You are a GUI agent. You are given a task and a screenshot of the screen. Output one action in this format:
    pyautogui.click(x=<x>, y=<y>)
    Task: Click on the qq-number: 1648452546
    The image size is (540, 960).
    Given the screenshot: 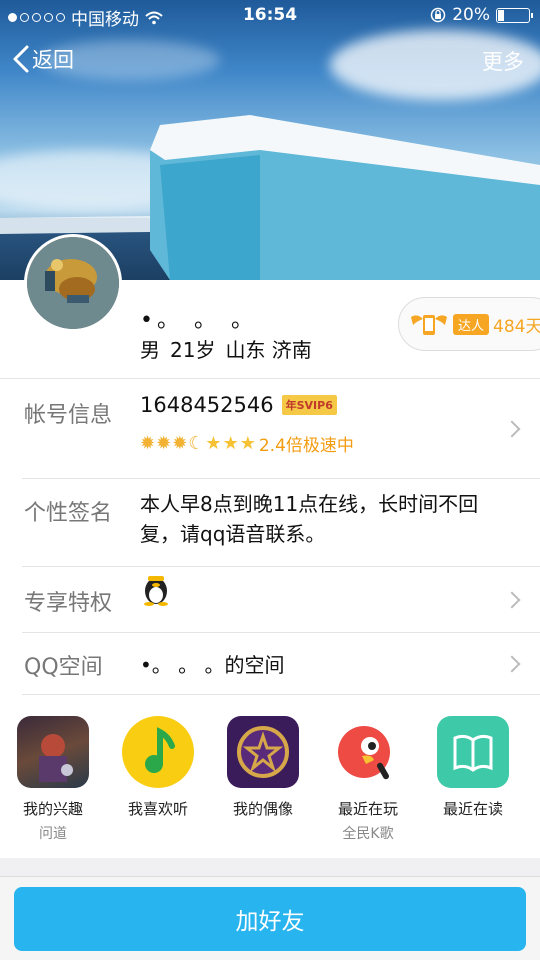 What is the action you would take?
    pyautogui.click(x=207, y=405)
    